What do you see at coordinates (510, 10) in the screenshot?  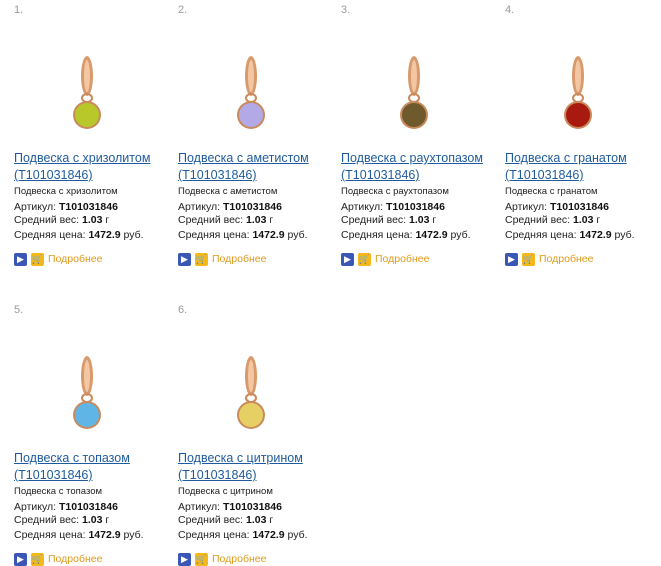 I see `product-number: 4.` at bounding box center [510, 10].